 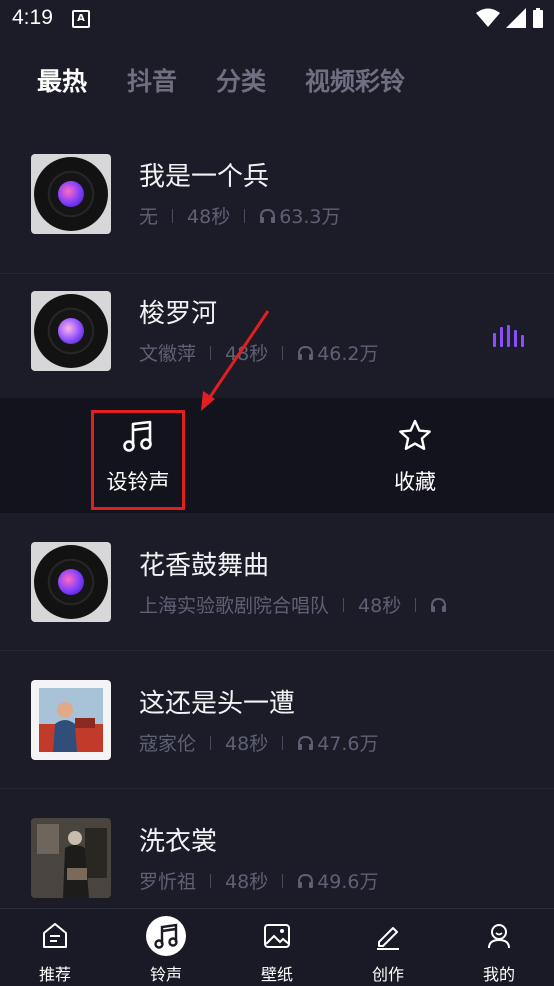 I want to click on song-artist: 罗忻祖, so click(x=168, y=882).